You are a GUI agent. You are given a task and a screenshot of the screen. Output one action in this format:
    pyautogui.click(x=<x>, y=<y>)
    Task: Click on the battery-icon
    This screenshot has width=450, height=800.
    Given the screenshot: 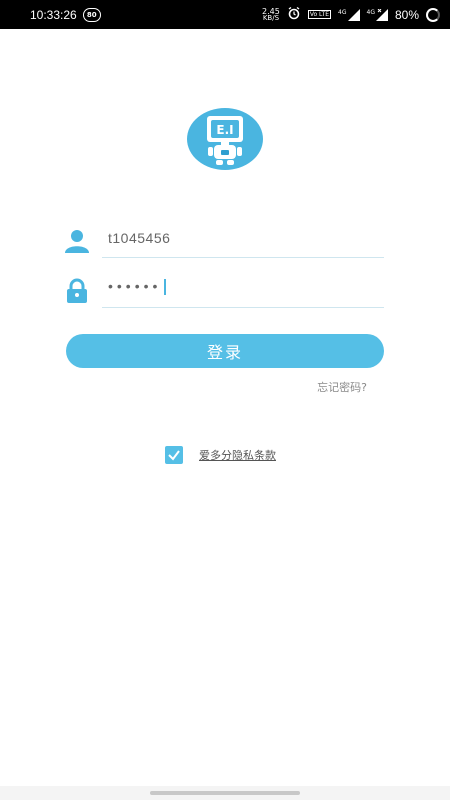 What is the action you would take?
    pyautogui.click(x=433, y=14)
    